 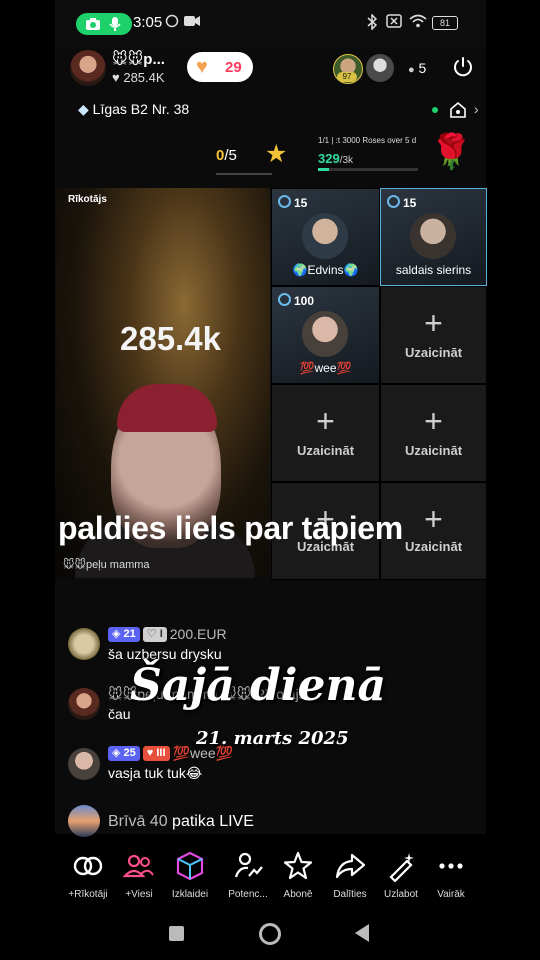 What do you see at coordinates (435, 110) in the screenshot?
I see `live-dot` at bounding box center [435, 110].